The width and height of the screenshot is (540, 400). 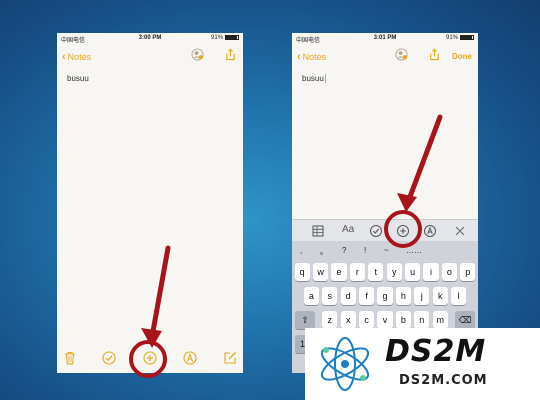 I want to click on annotation-circle-right, so click(x=403, y=229).